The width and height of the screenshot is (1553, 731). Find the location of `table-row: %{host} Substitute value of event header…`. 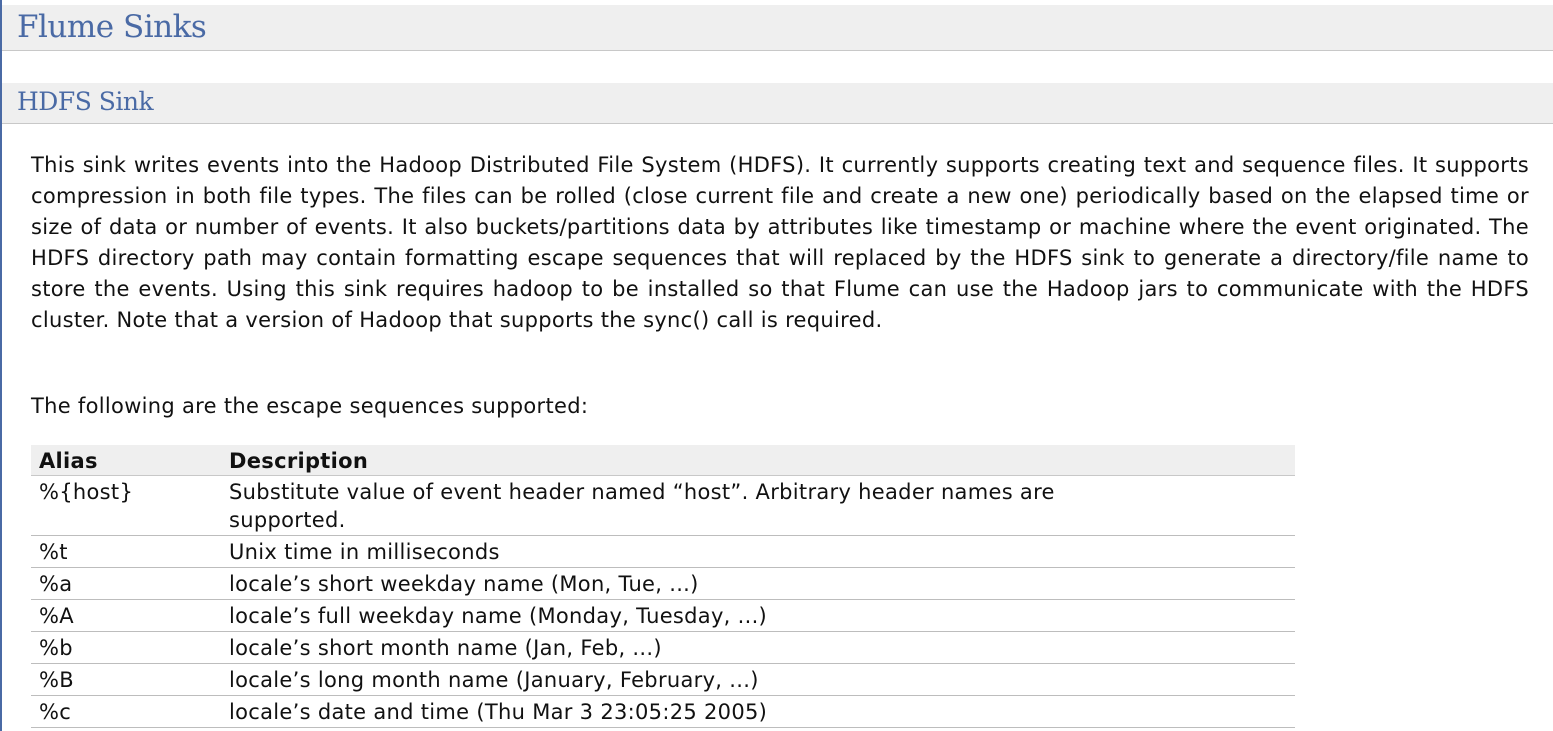

table-row: %{host} Substitute value of event header… is located at coordinates (663, 505).